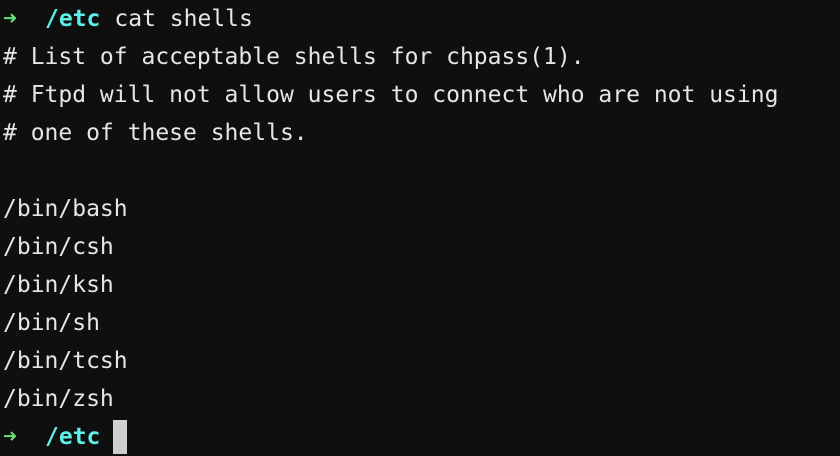  I want to click on output-line: /bin/bash, so click(65, 209).